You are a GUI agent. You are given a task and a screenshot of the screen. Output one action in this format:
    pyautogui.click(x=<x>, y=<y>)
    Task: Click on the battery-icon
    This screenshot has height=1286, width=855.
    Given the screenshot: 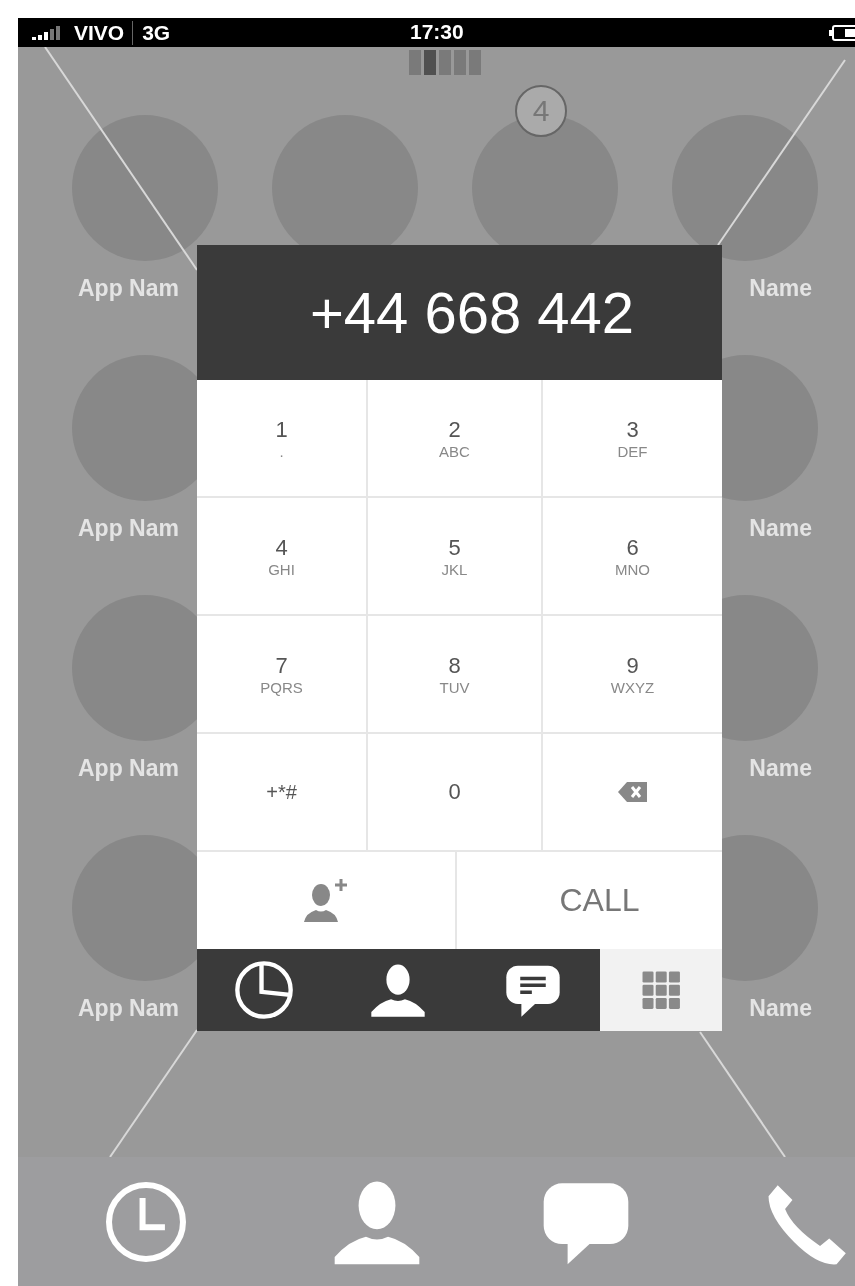 What is the action you would take?
    pyautogui.click(x=842, y=33)
    